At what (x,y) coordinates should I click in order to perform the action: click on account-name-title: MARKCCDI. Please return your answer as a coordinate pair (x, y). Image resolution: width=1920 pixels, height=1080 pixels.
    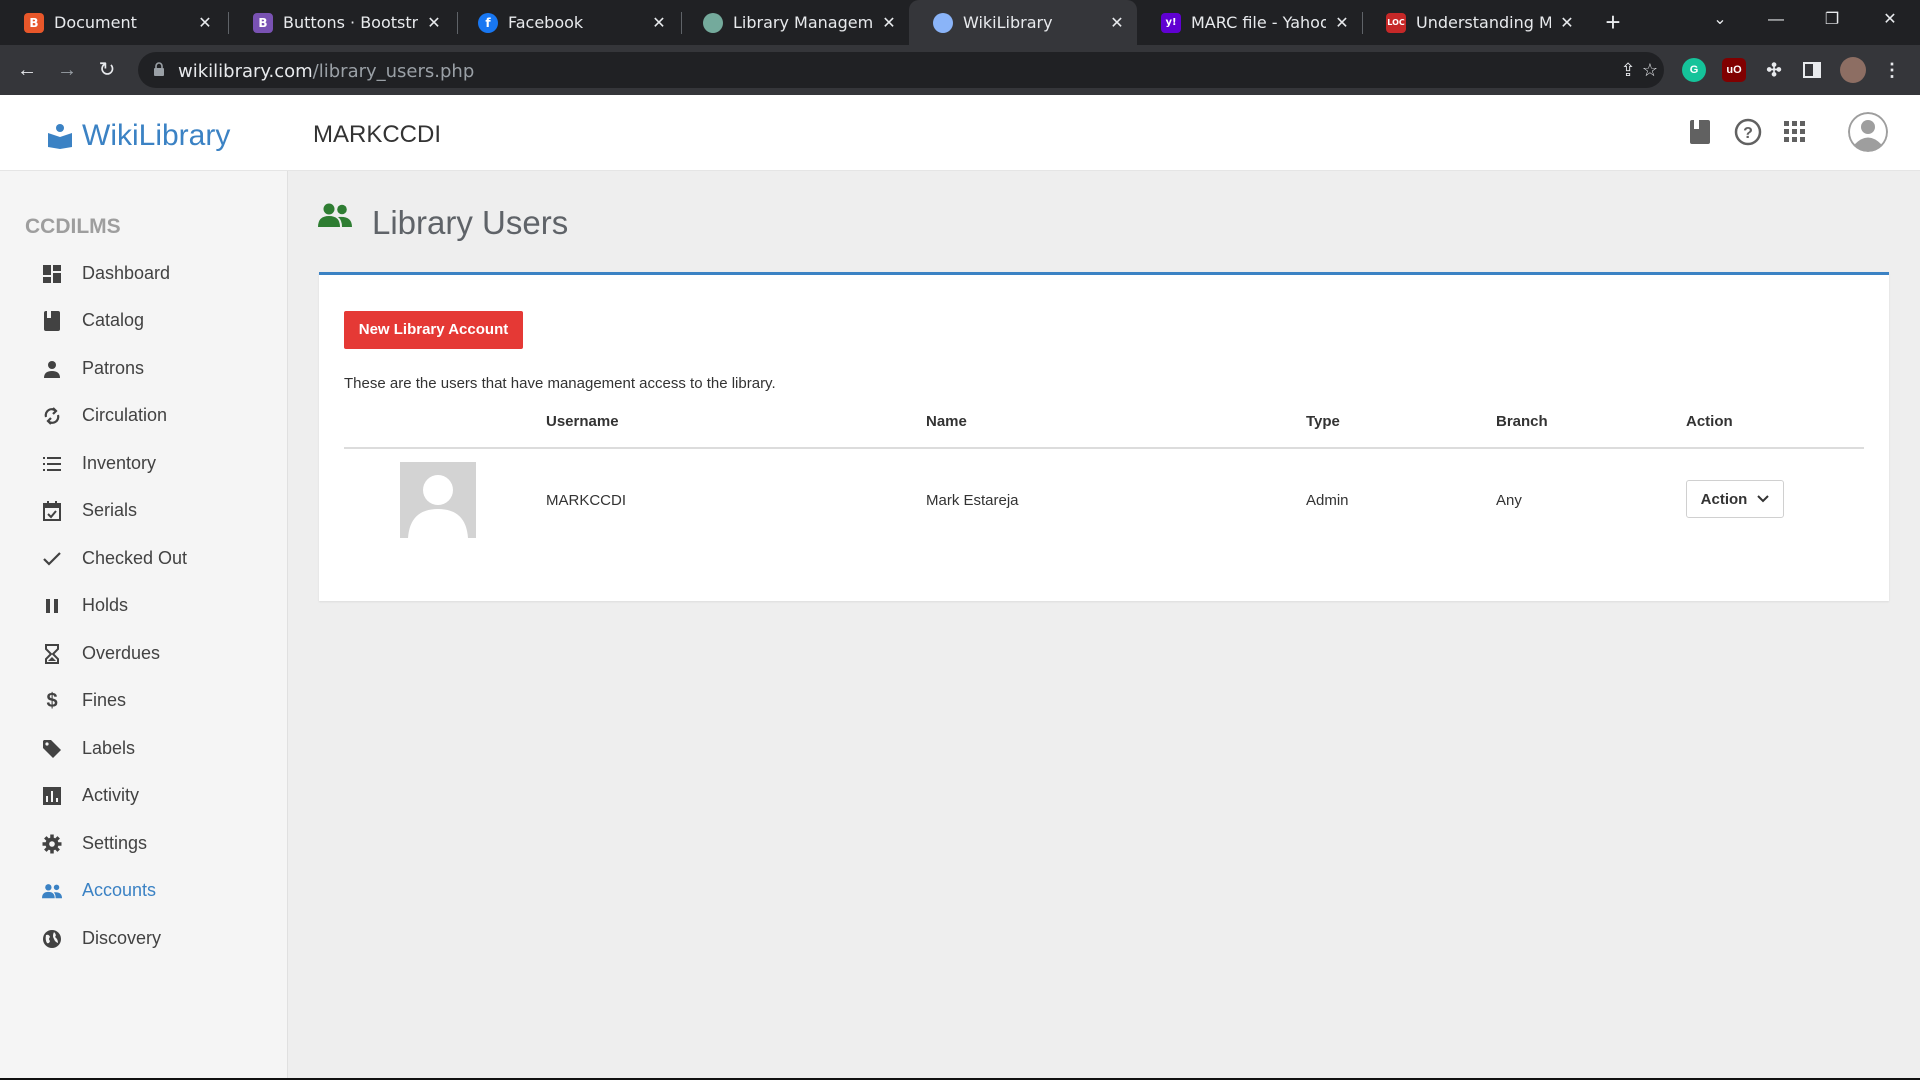
    Looking at the image, I should click on (377, 134).